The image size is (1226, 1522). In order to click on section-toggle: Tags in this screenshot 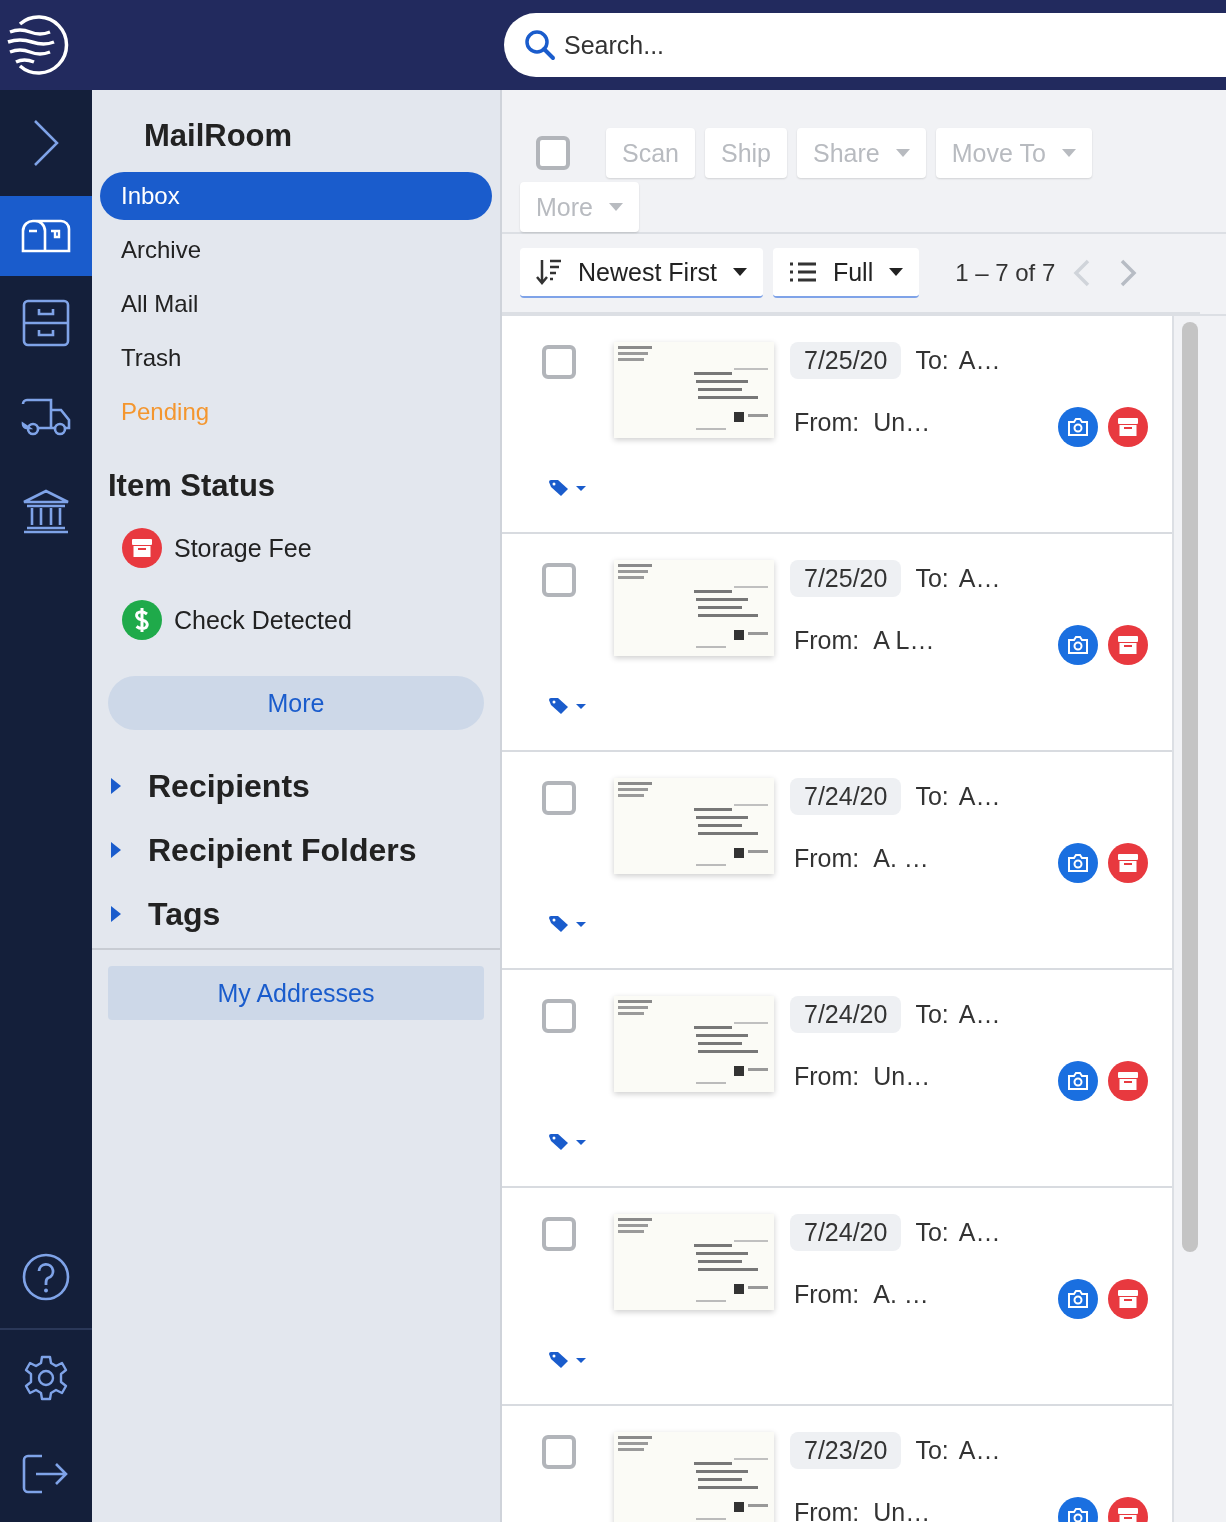, I will do `click(296, 914)`.